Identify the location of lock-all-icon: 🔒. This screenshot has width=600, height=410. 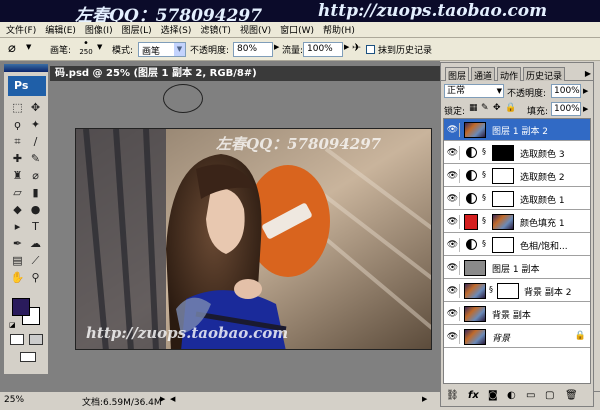
(510, 108).